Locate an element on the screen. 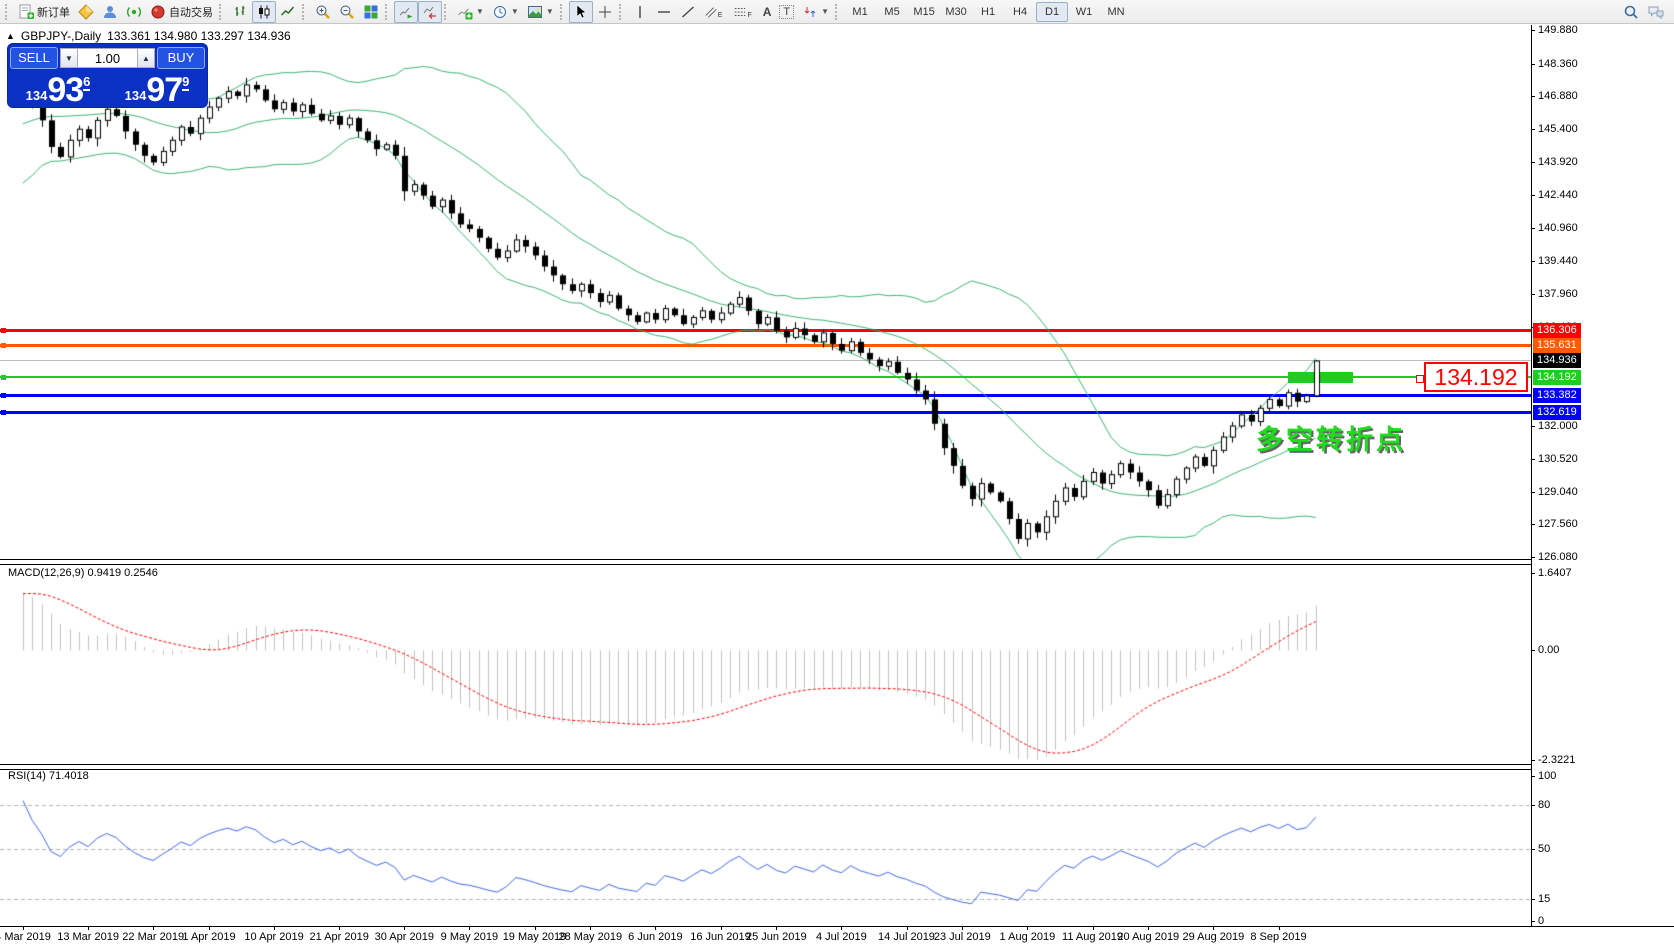 This screenshot has width=1674, height=947. text-tool-icon: A is located at coordinates (767, 11).